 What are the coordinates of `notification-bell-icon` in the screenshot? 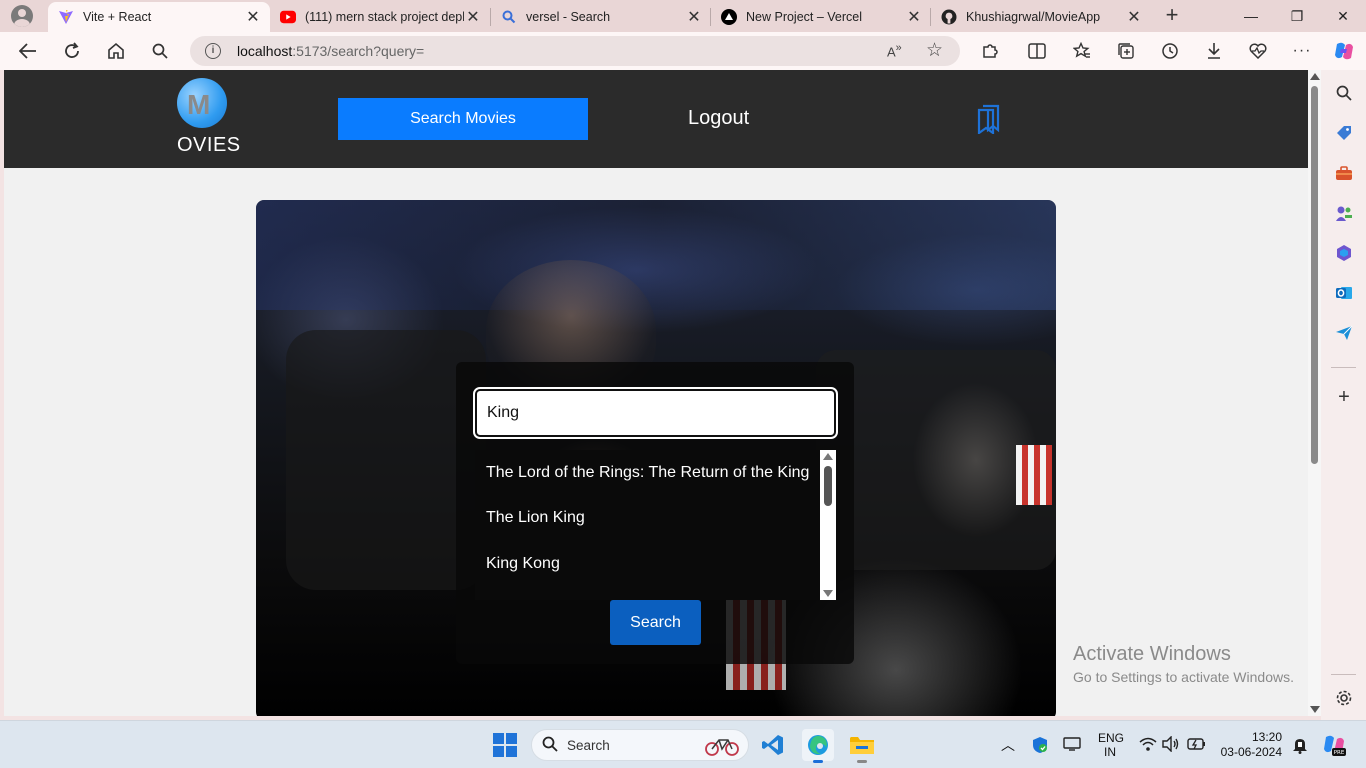 It's located at (1300, 746).